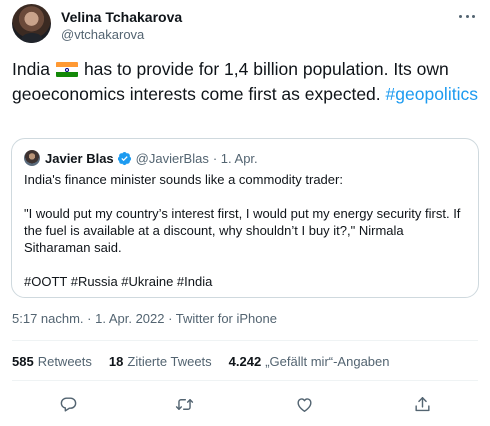 The image size is (490, 426). What do you see at coordinates (64, 361) in the screenshot?
I see `retweets-label: Retweets` at bounding box center [64, 361].